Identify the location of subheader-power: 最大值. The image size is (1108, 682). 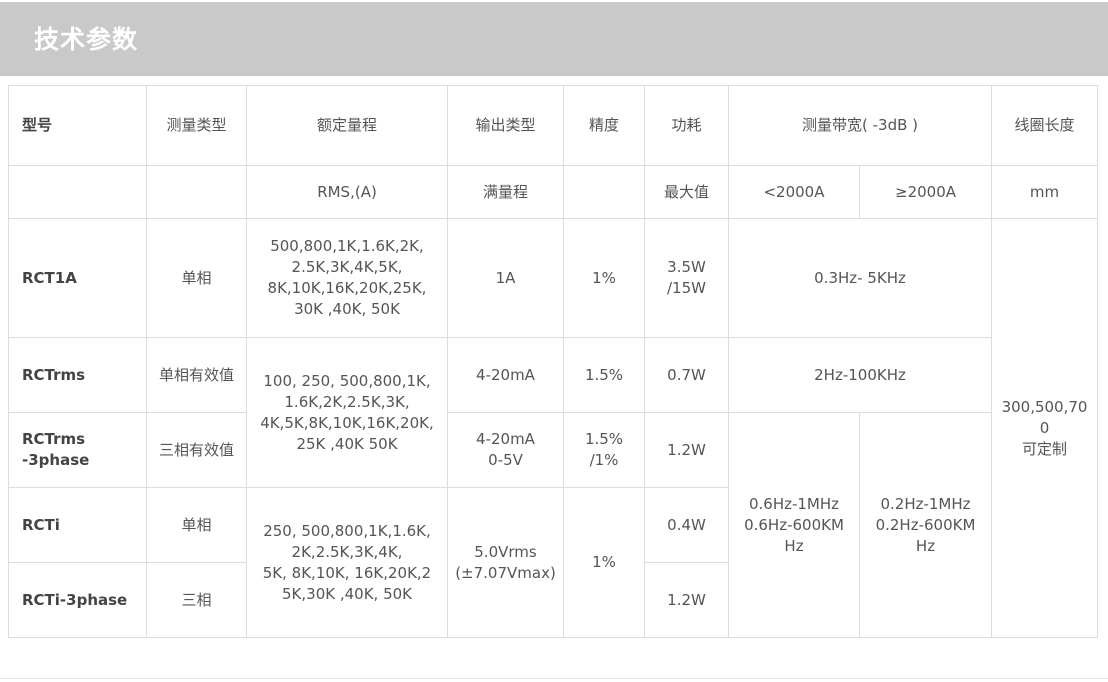
(686, 192).